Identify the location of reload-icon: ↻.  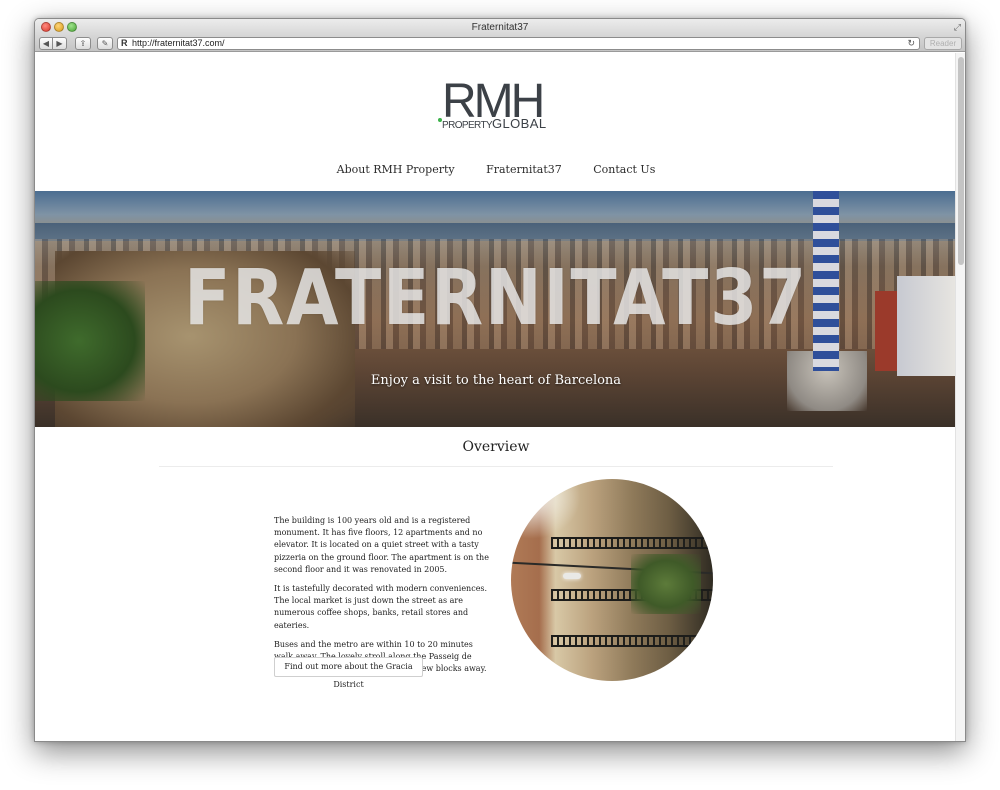
(911, 43).